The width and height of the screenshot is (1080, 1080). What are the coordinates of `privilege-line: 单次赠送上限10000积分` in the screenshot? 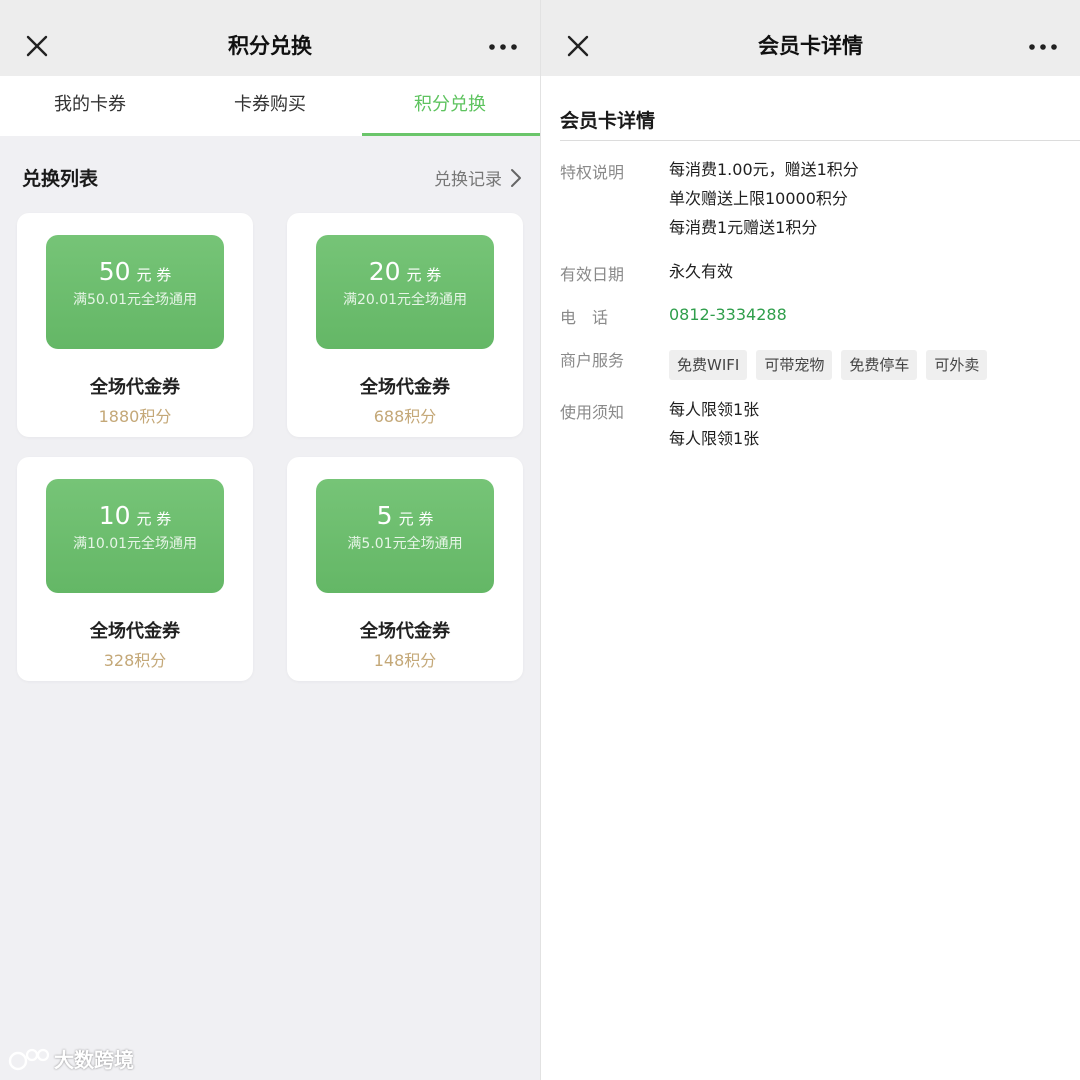 It's located at (758, 198).